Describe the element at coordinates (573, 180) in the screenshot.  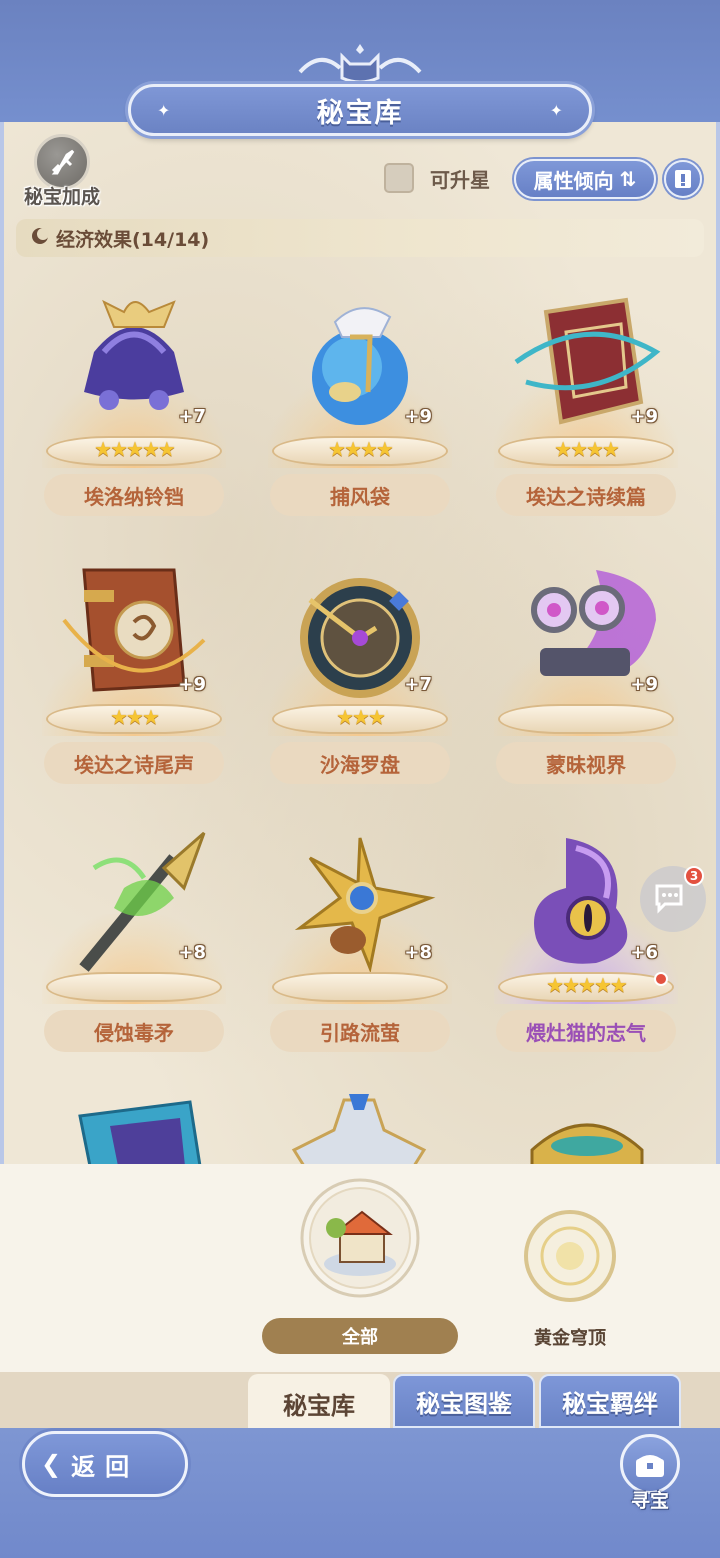
I see `attribute-sort-label: 属性倾向` at that location.